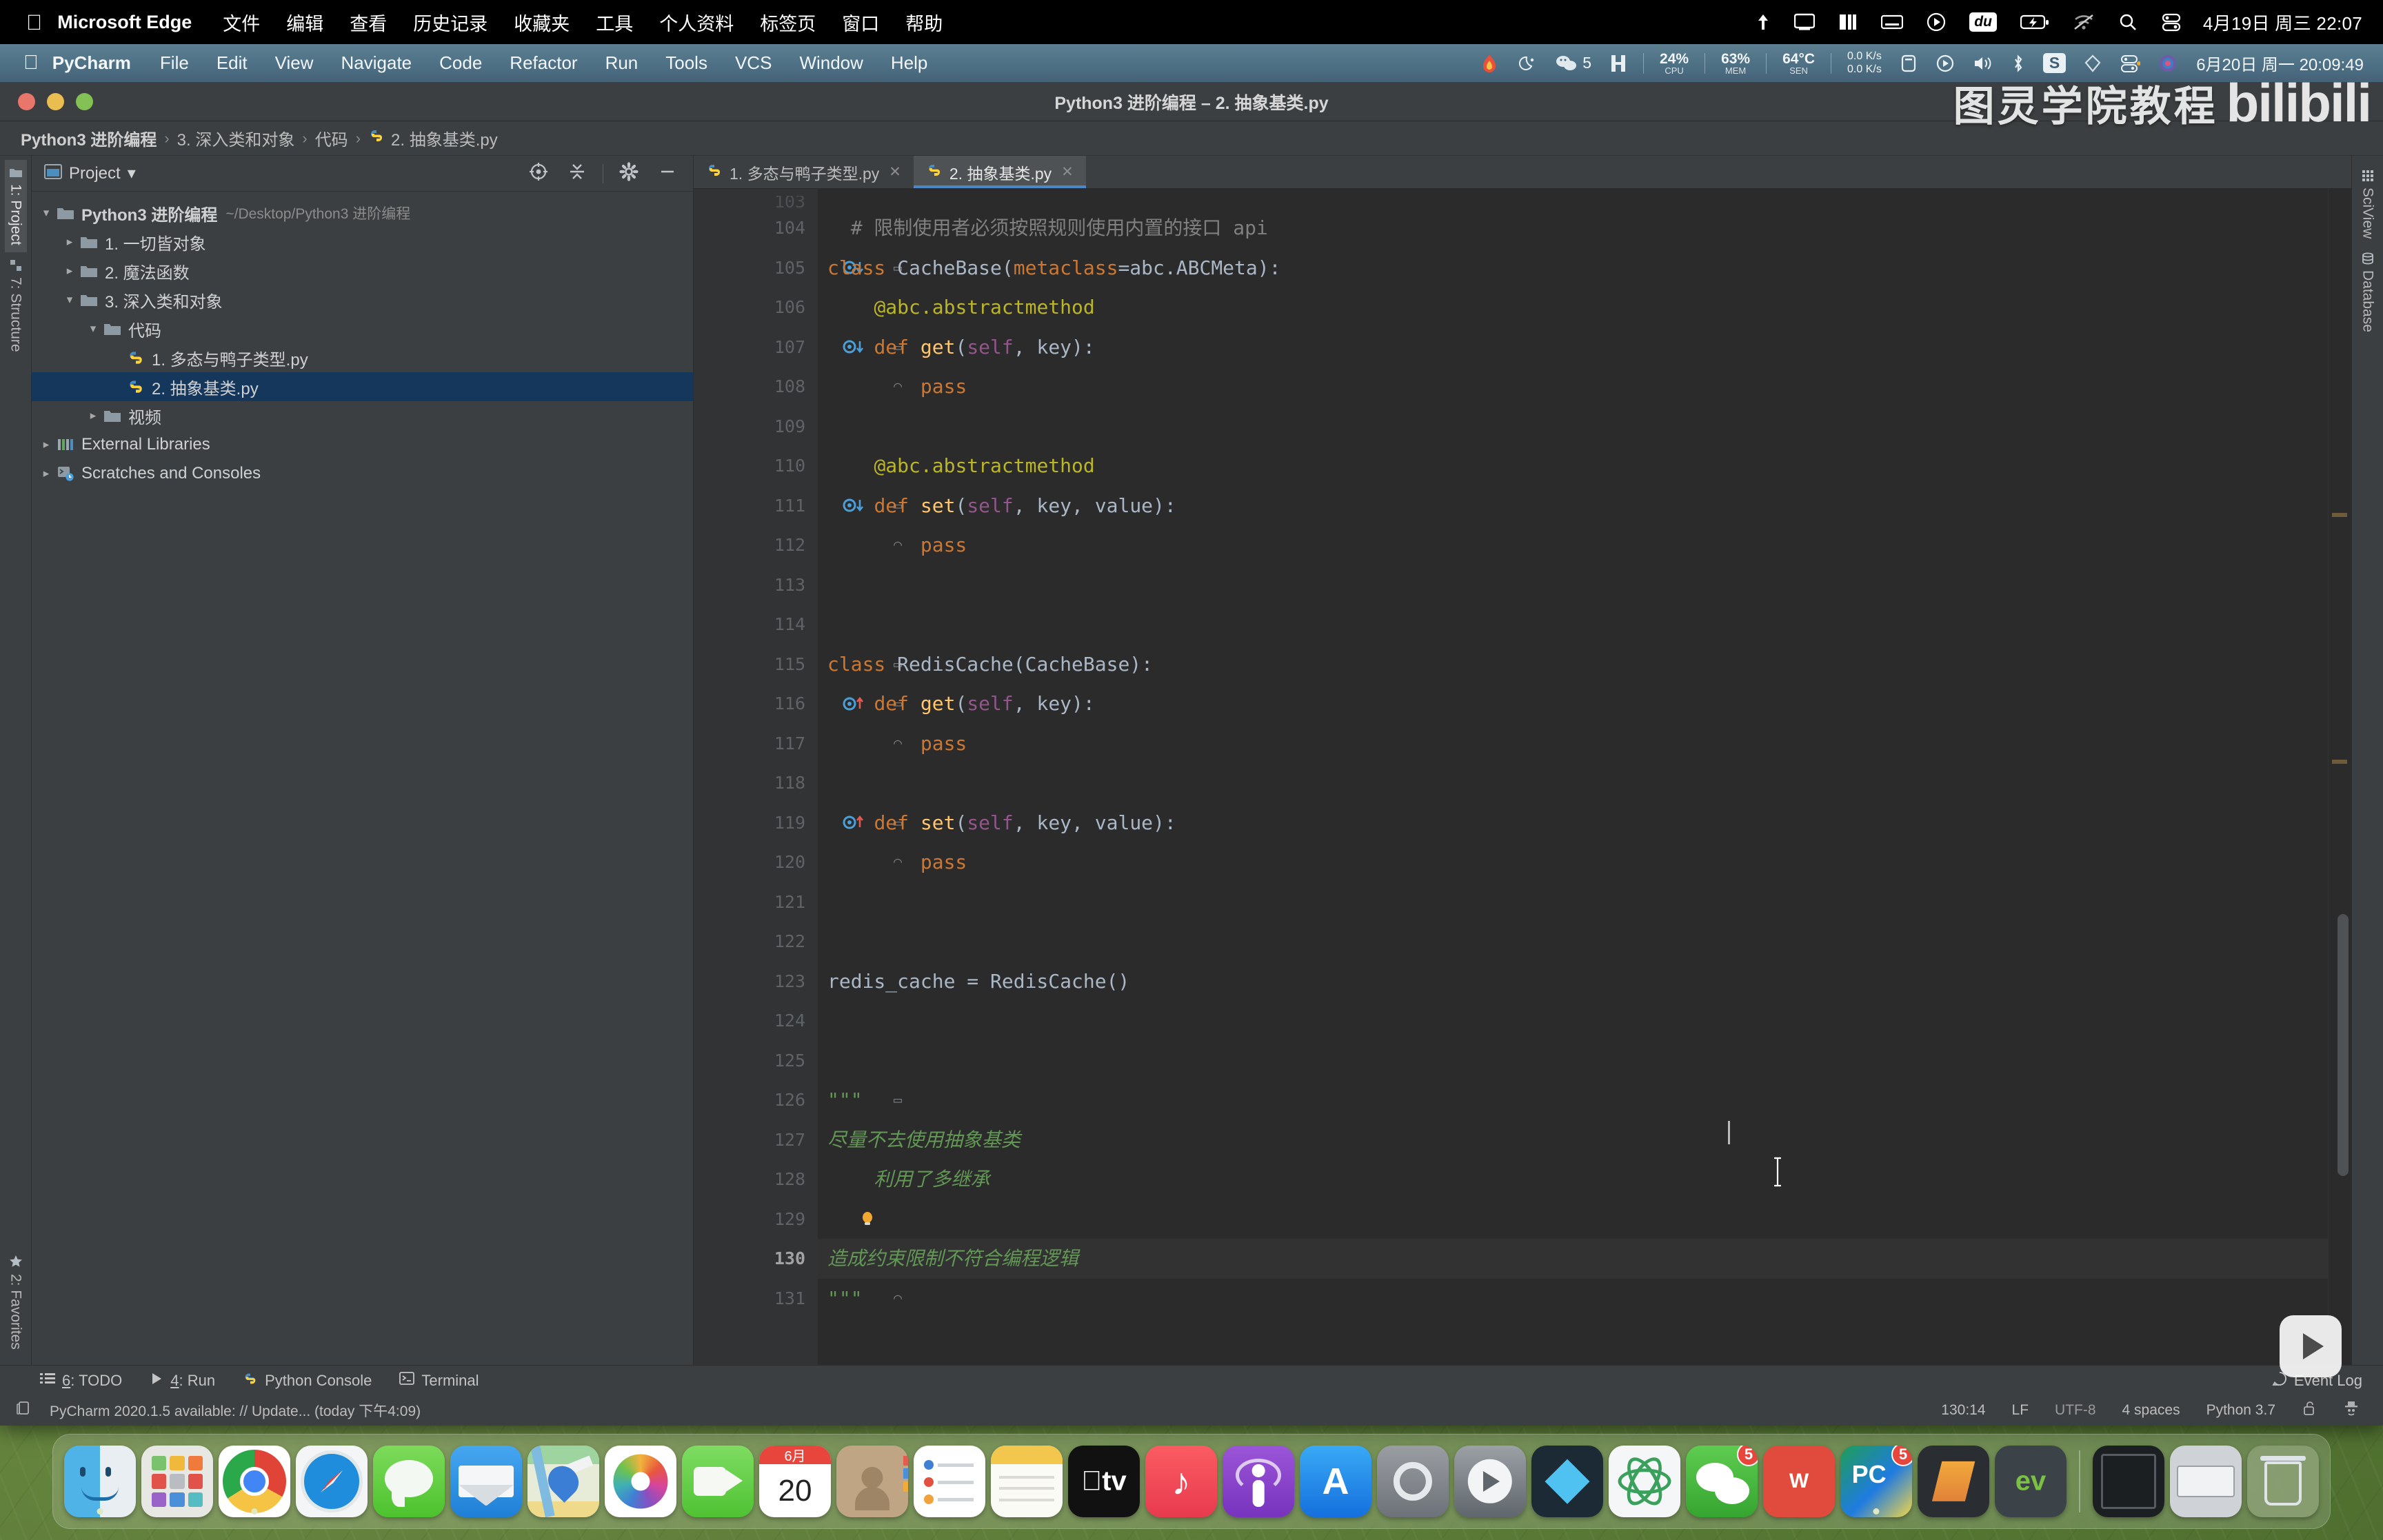 The image size is (2383, 1540). I want to click on memory-usage-indicator: 63% MEM, so click(1735, 64).